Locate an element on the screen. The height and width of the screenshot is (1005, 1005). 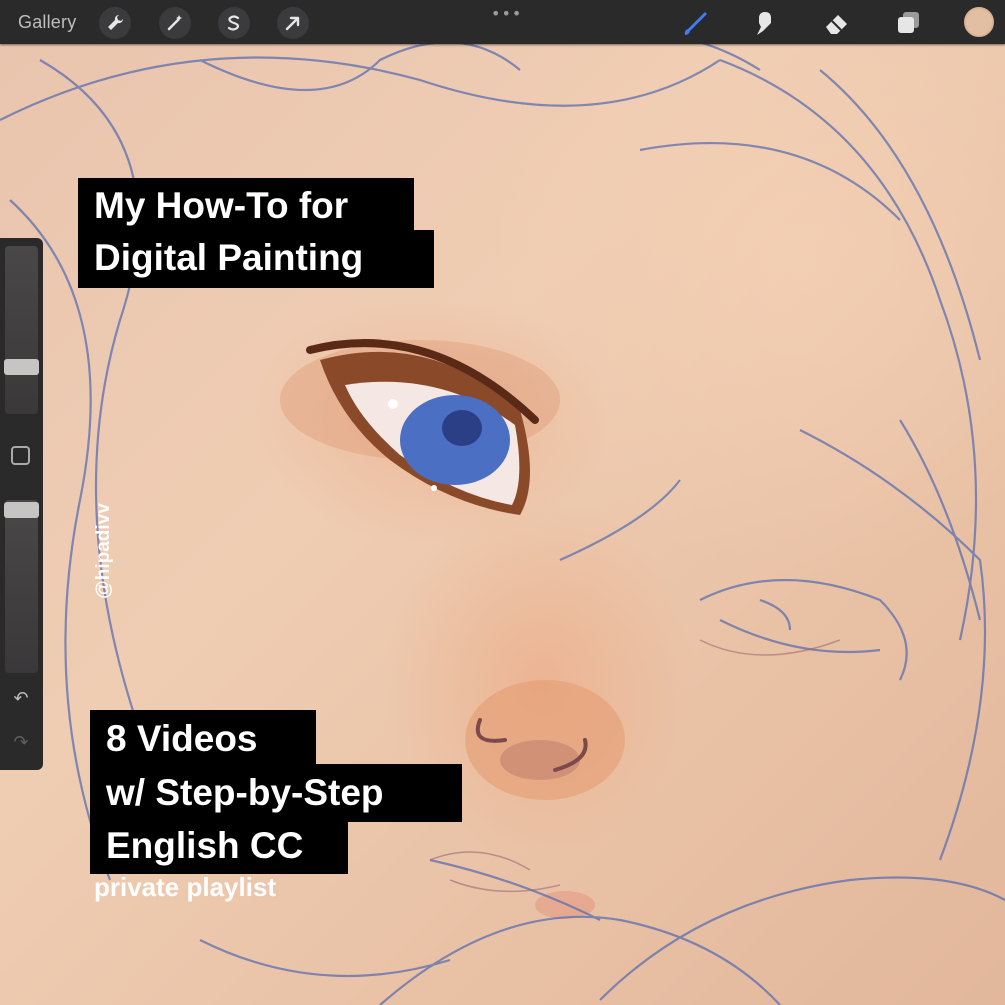
side-toolbar: ↶ ↷ is located at coordinates (21, 504).